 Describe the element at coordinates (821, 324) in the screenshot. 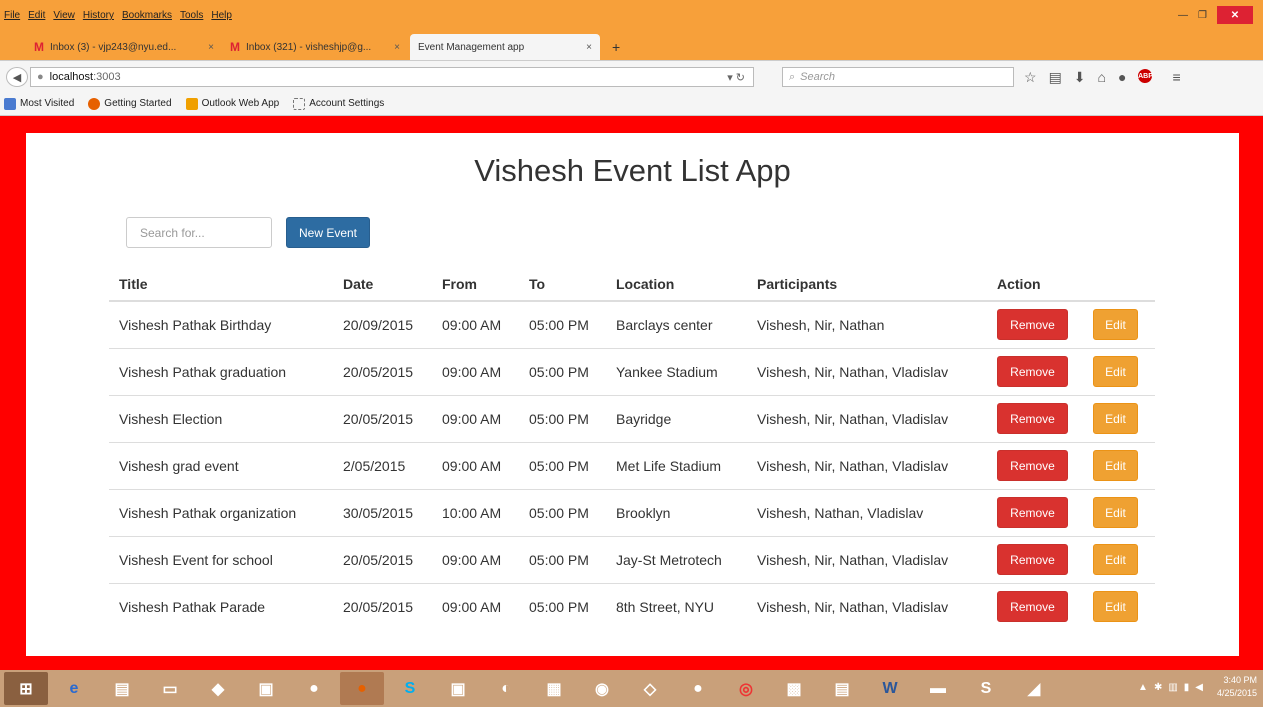

I see `event-participants: Vishesh, Nir, Nathan` at that location.